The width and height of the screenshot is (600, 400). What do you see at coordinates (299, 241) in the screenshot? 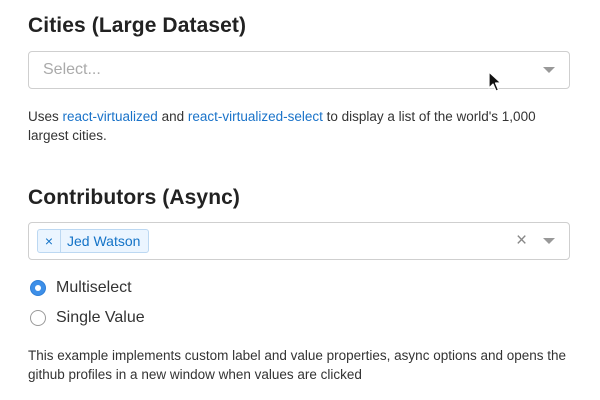
I see `contributors-select: × Jed Watson ×` at bounding box center [299, 241].